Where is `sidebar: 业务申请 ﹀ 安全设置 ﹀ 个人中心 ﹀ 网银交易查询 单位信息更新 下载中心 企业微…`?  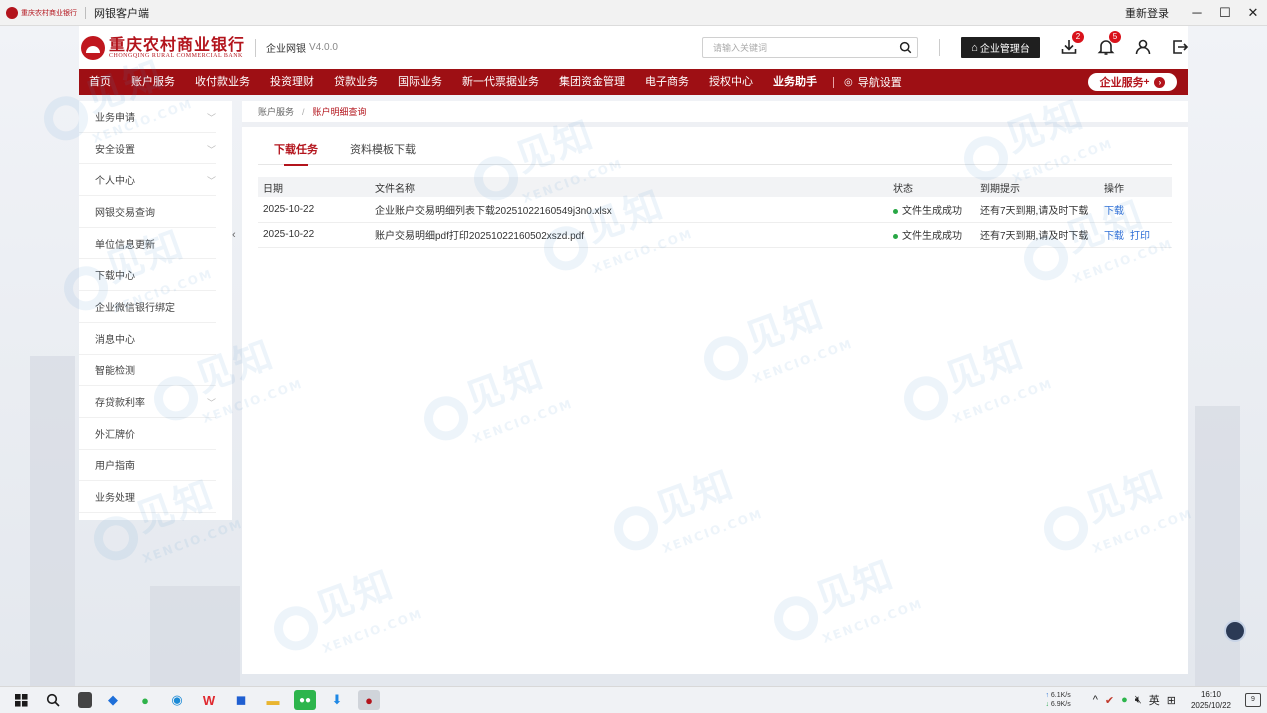 sidebar: 业务申请 ﹀ 安全设置 ﹀ 个人中心 ﹀ 网银交易查询 单位信息更新 下载中心 企业微… is located at coordinates (155, 310).